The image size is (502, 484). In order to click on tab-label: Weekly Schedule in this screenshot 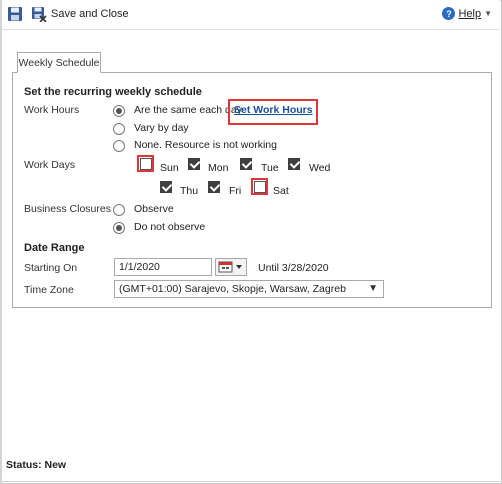, I will do `click(59, 62)`.